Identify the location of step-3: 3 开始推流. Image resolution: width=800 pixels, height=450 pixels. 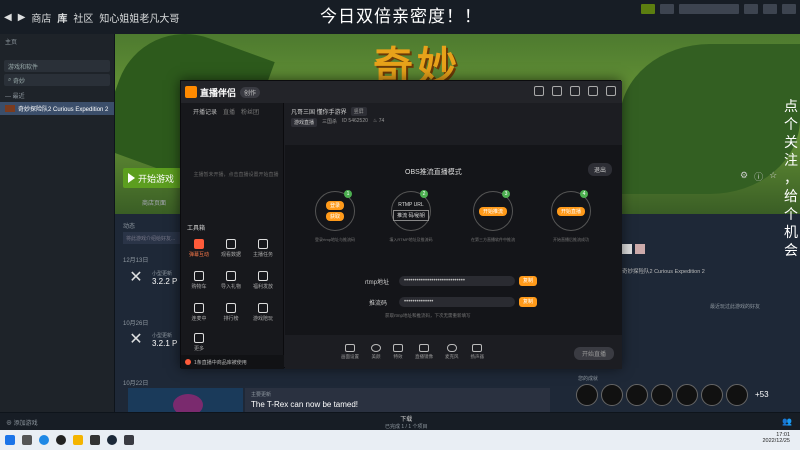
(493, 210).